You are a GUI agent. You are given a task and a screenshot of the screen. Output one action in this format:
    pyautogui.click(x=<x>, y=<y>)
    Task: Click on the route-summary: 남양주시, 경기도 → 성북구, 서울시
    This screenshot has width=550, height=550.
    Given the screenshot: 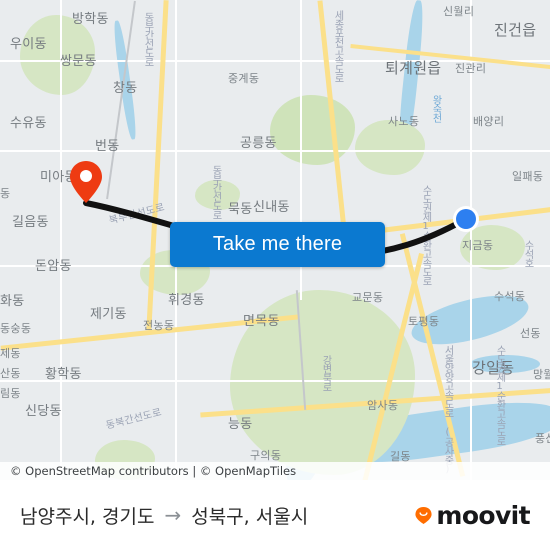 What is the action you would take?
    pyautogui.click(x=164, y=515)
    